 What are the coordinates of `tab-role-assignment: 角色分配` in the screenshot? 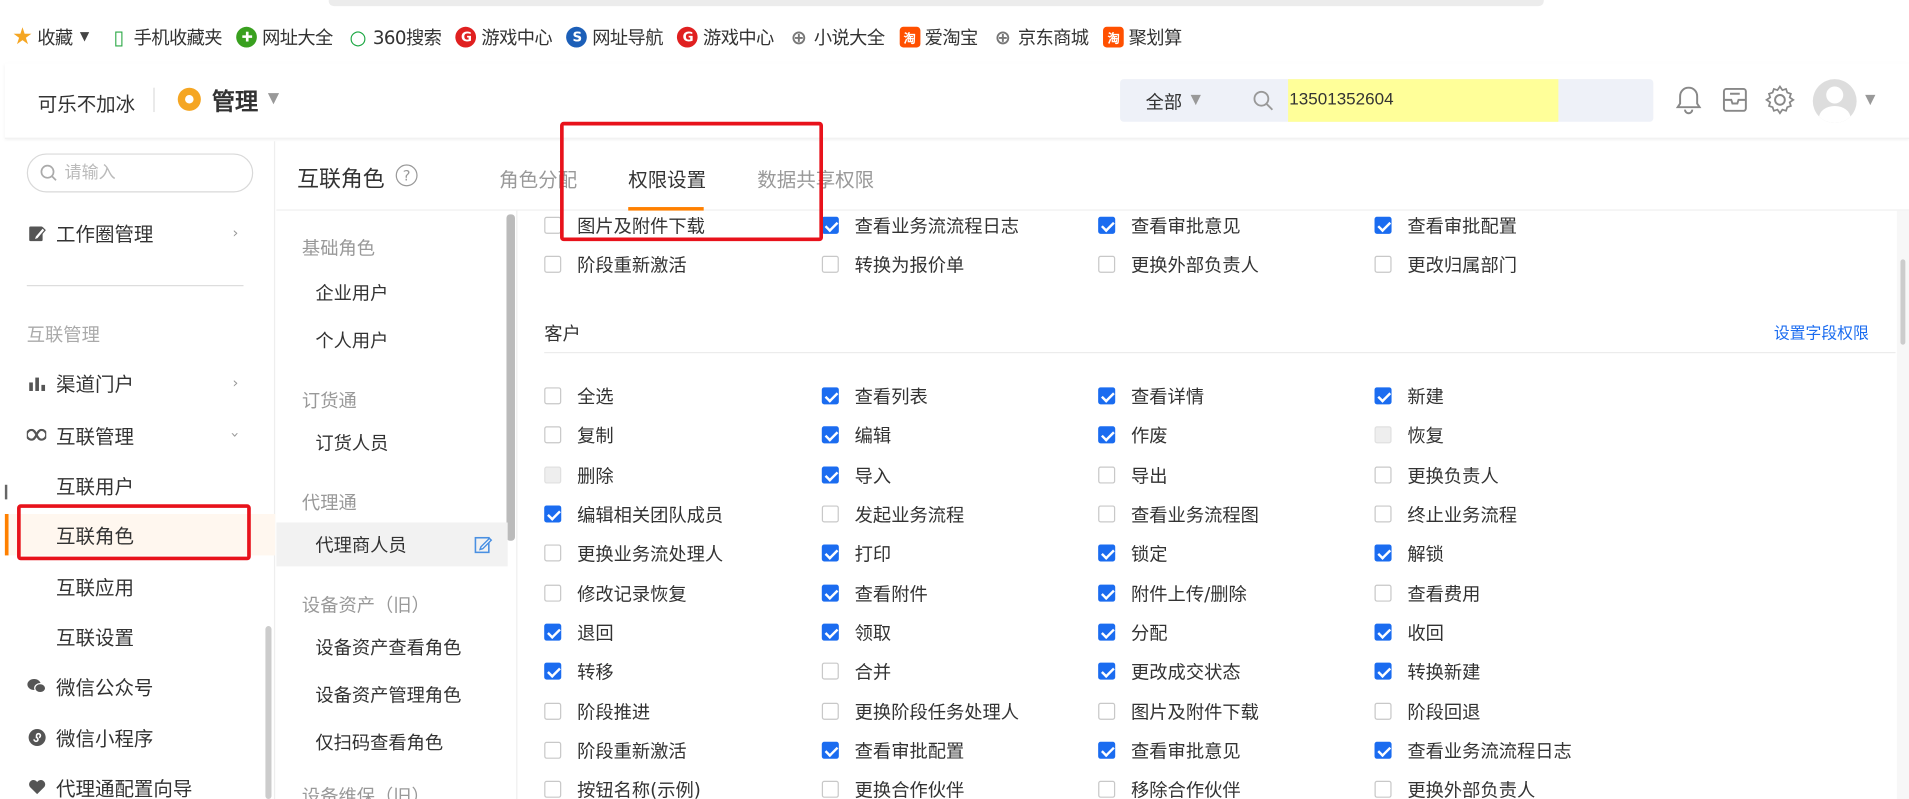 It's located at (538, 177).